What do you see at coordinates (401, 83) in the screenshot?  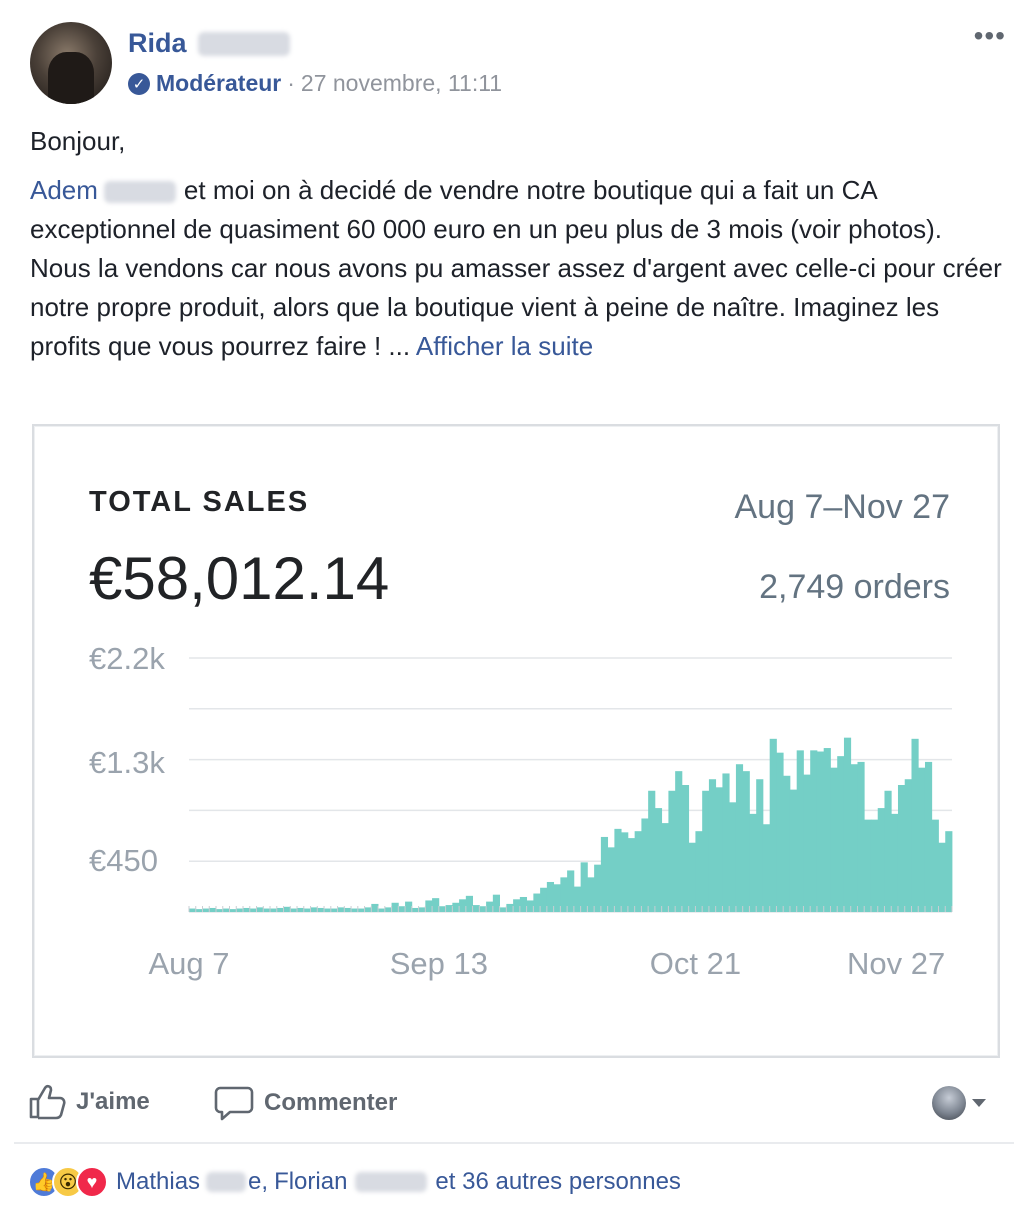 I see `post-timestamp: 27 novembre, 11:11` at bounding box center [401, 83].